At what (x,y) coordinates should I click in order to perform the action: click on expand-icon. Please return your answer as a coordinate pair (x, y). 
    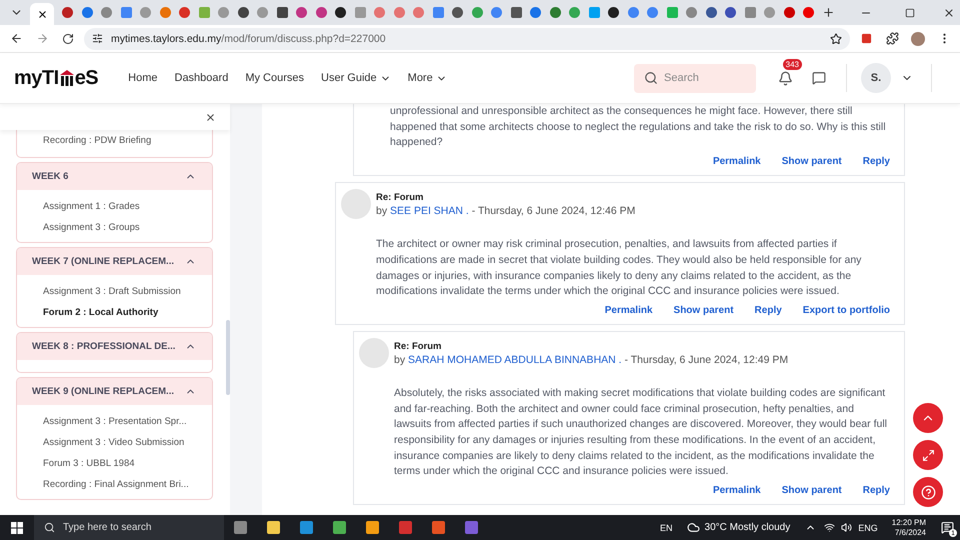
    Looking at the image, I should click on (928, 455).